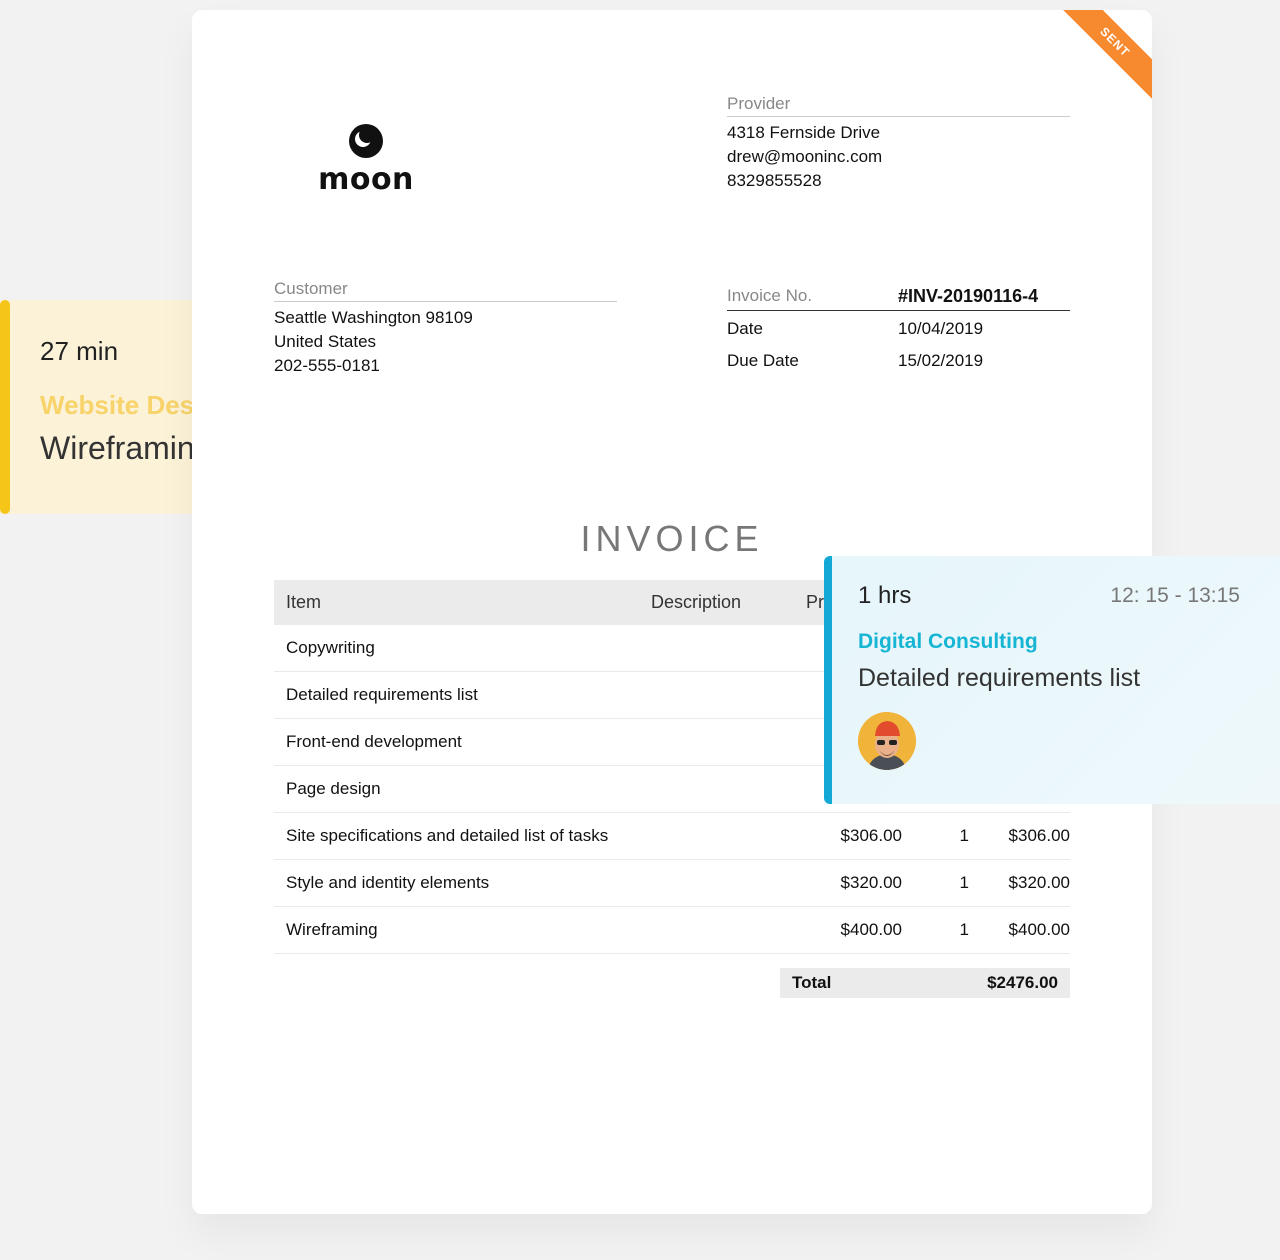 This screenshot has width=1280, height=1260. I want to click on invoice-title: INVOICE, so click(672, 538).